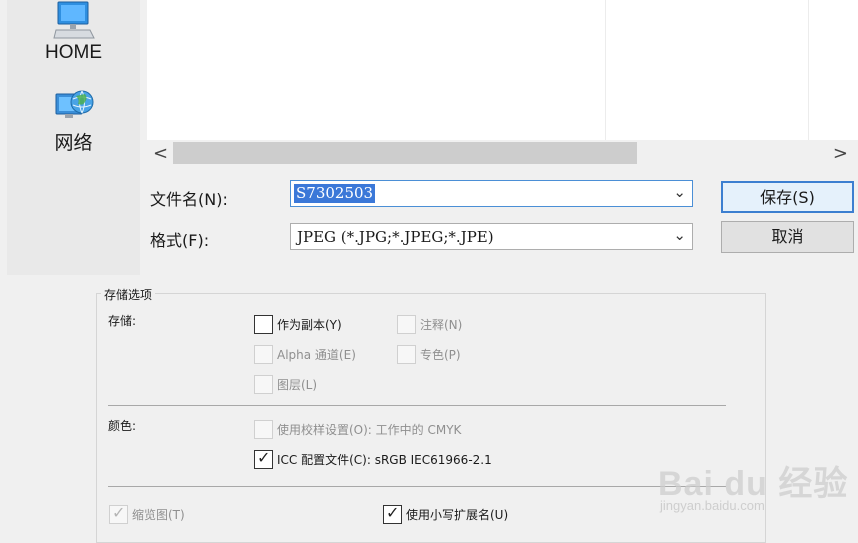 The width and height of the screenshot is (858, 543). Describe the element at coordinates (180, 240) in the screenshot. I see `format-label: 格式(F):` at that location.